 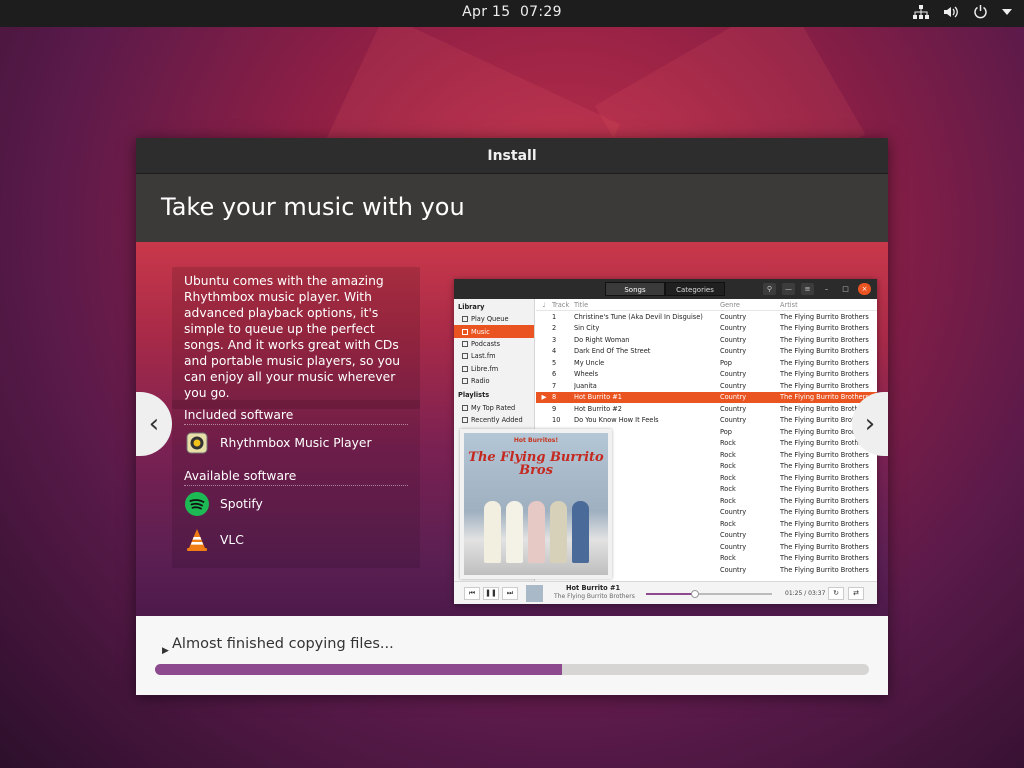 I want to click on library-header: Library, so click(x=471, y=307).